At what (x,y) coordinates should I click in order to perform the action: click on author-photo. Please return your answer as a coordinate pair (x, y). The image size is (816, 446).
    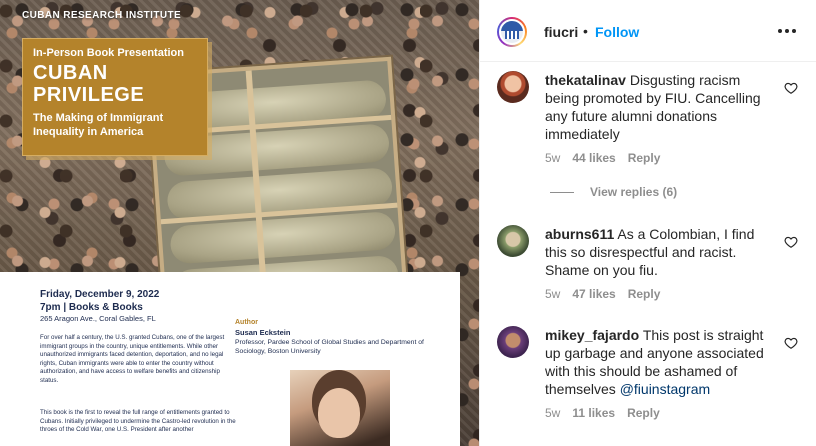
    Looking at the image, I should click on (340, 408).